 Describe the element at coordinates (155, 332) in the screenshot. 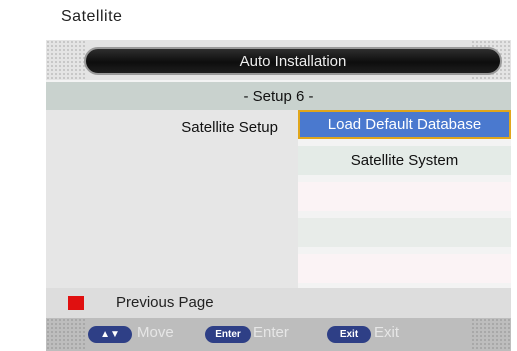

I see `move-hint: Move` at that location.